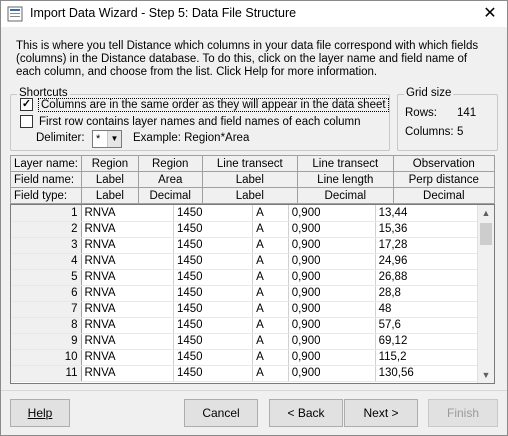 This screenshot has width=508, height=436. I want to click on table-cell: 13,44, so click(427, 213).